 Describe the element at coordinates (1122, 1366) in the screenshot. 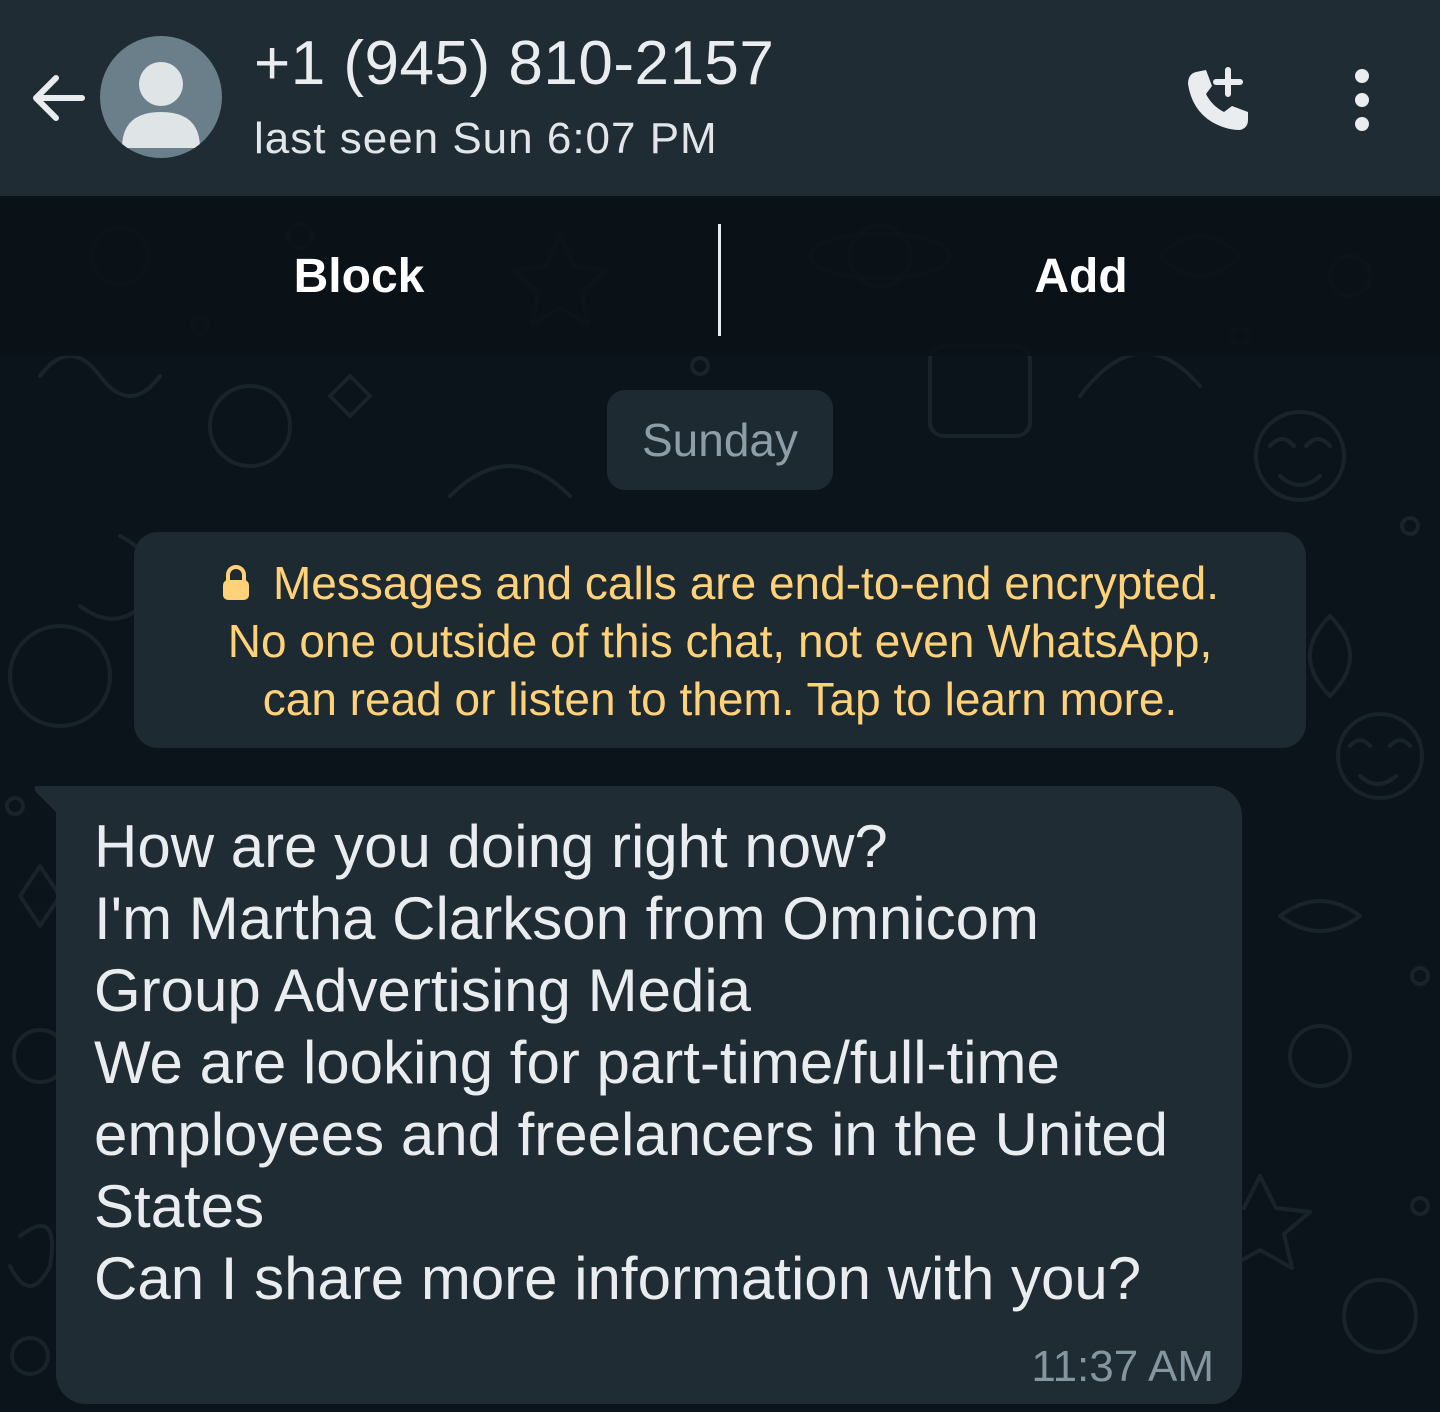

I see `message-timestamp: 11:37 AM` at that location.